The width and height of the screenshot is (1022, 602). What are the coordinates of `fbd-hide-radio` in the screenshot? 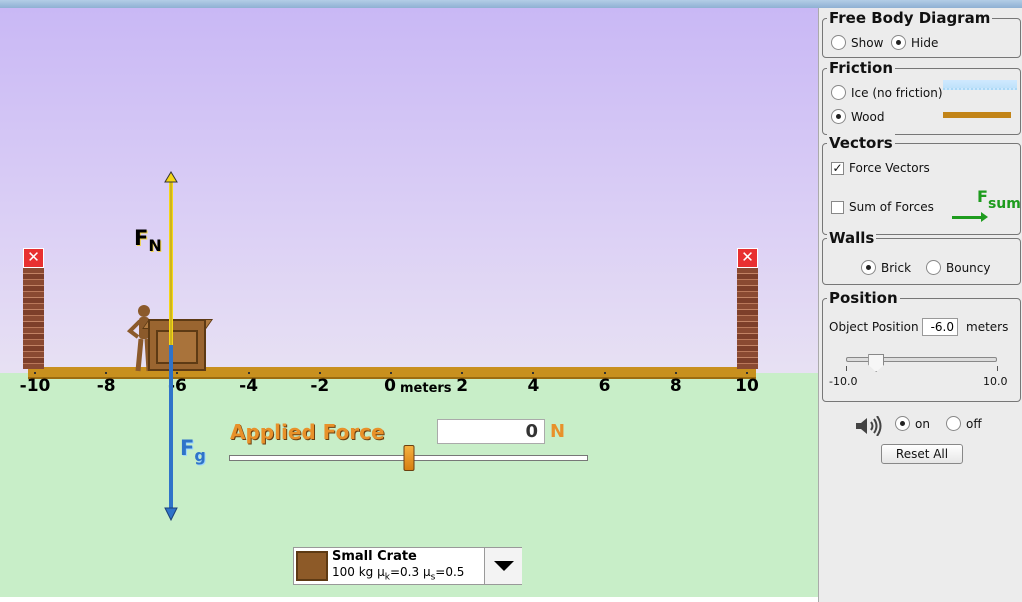 It's located at (898, 42).